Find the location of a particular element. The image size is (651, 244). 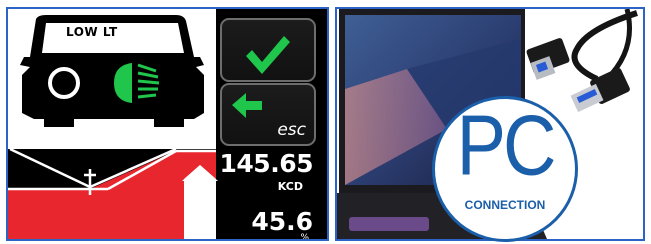

percent-value: 45.6 is located at coordinates (282, 221).